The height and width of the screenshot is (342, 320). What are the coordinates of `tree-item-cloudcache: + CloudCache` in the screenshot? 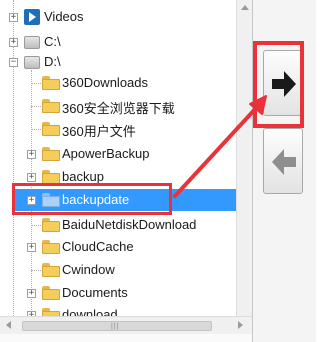 It's located at (118, 247).